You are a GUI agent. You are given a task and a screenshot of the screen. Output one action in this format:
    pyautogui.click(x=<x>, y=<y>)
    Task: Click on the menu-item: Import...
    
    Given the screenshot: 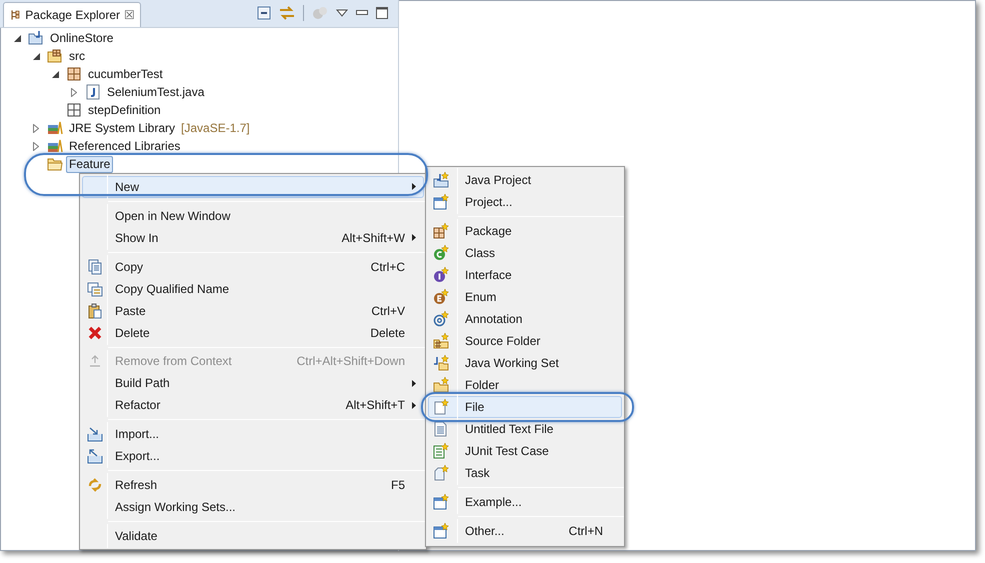 What is the action you would take?
    pyautogui.click(x=253, y=434)
    